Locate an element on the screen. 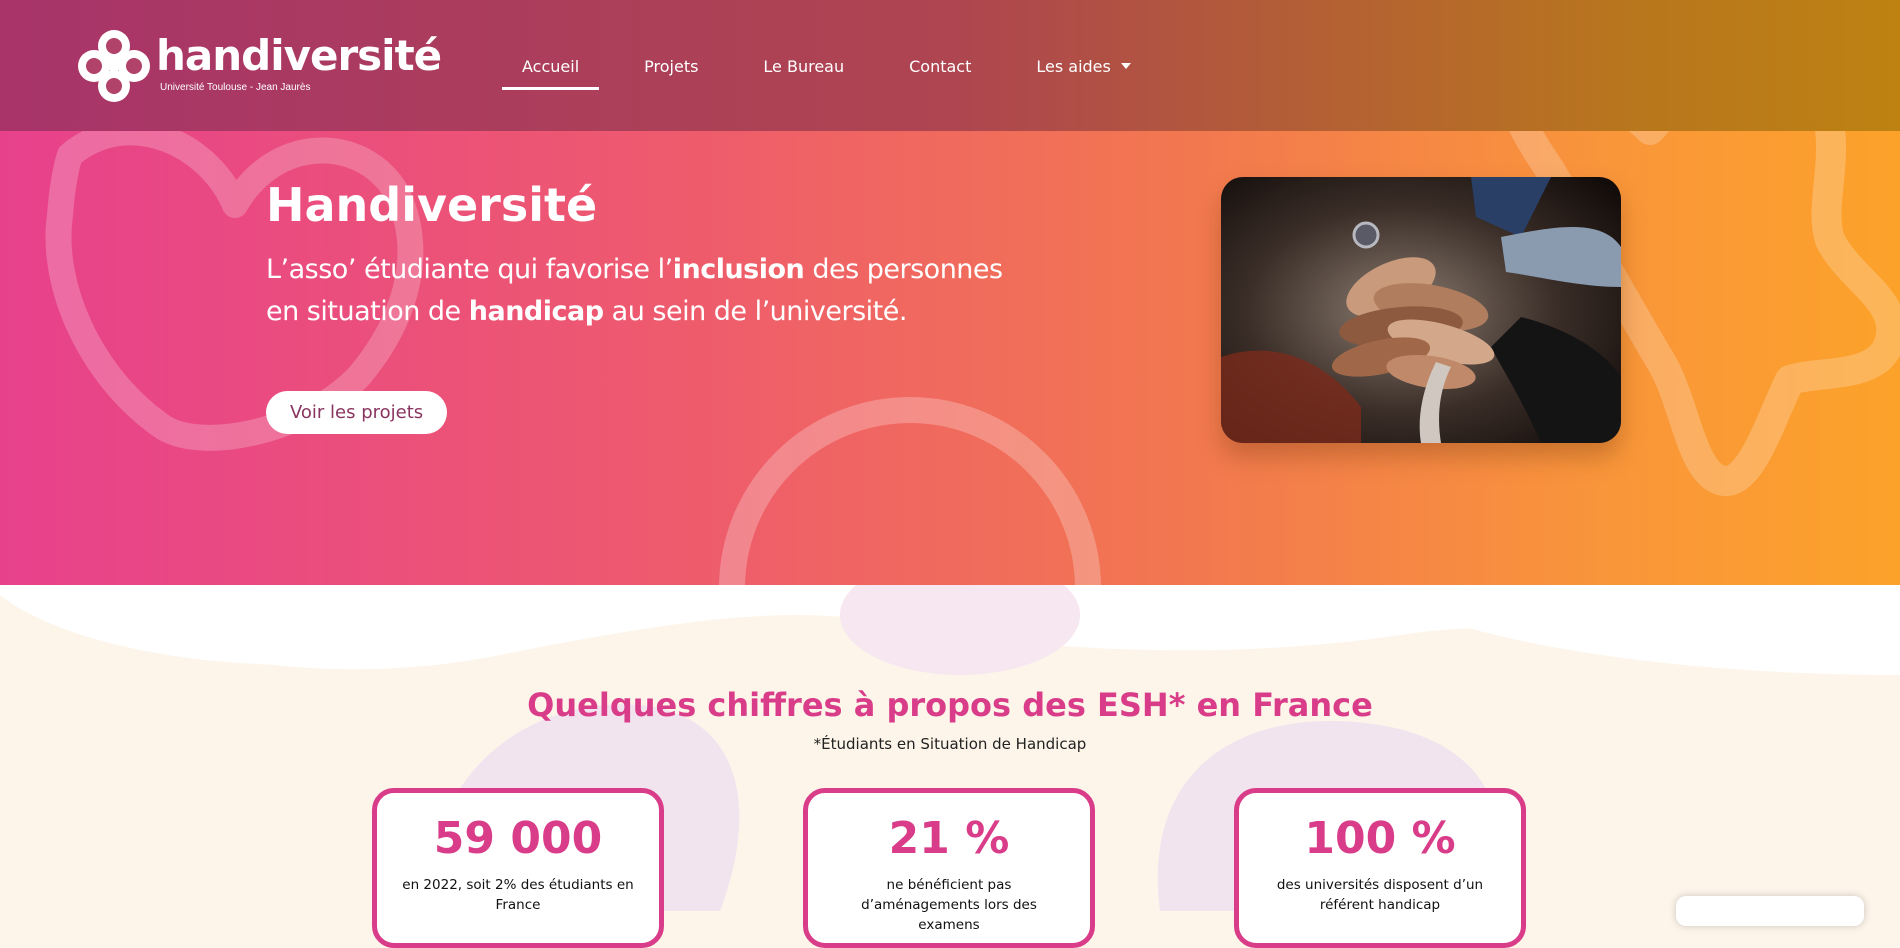 Image resolution: width=1900 pixels, height=948 pixels. nav-label: Contact is located at coordinates (940, 66).